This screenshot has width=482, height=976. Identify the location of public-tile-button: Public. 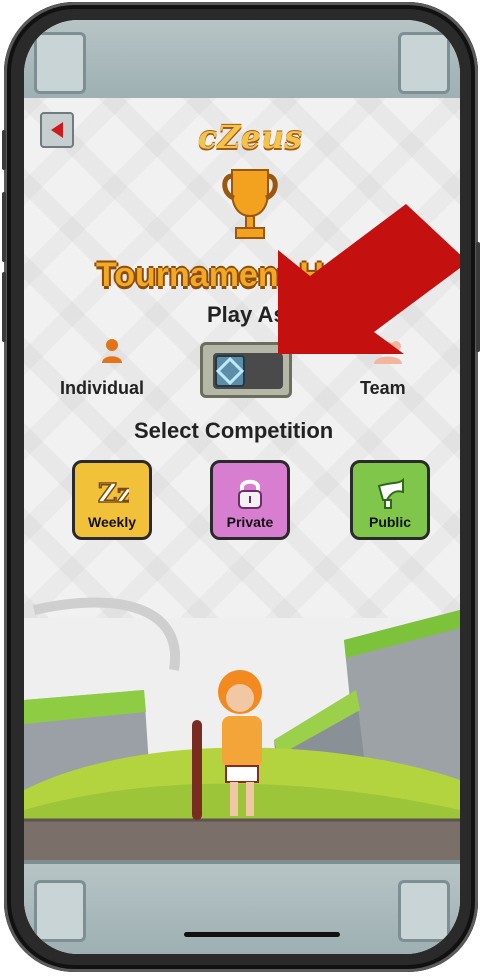
(390, 500).